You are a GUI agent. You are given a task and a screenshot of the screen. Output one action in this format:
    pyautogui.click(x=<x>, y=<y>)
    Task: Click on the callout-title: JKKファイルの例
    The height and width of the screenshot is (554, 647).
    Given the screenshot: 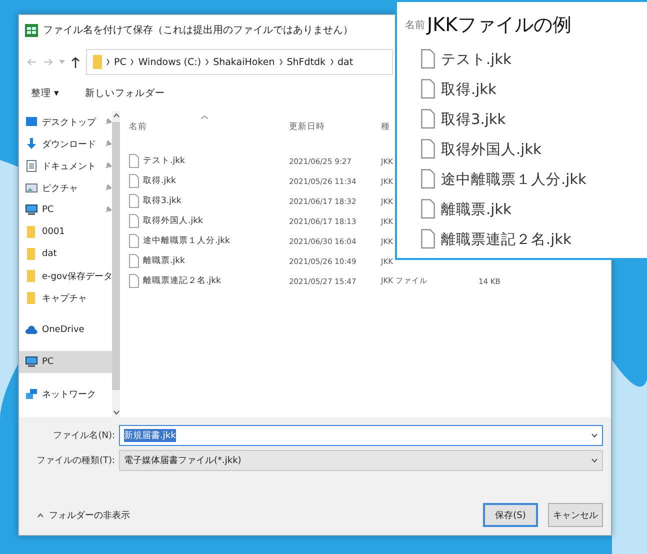 What is the action you would take?
    pyautogui.click(x=499, y=25)
    